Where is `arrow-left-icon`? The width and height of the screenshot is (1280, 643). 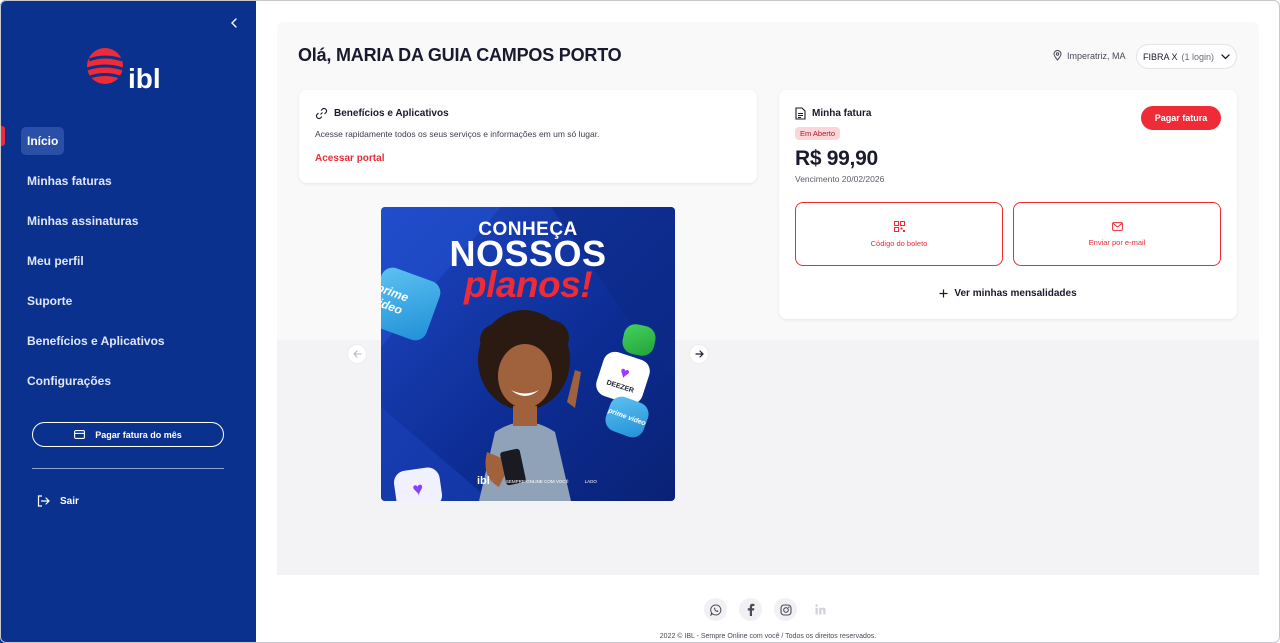 arrow-left-icon is located at coordinates (357, 354).